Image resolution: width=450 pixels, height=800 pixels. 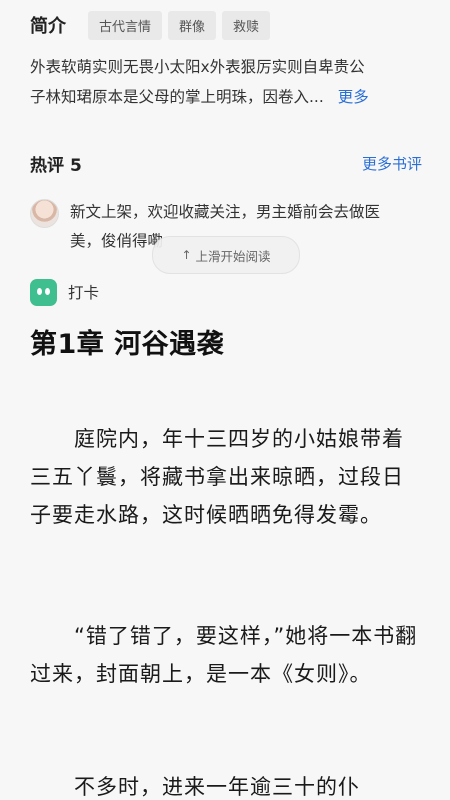 What do you see at coordinates (195, 787) in the screenshot?
I see `chapter-paragraph: 不多时，进来一年逾三十的仆` at bounding box center [195, 787].